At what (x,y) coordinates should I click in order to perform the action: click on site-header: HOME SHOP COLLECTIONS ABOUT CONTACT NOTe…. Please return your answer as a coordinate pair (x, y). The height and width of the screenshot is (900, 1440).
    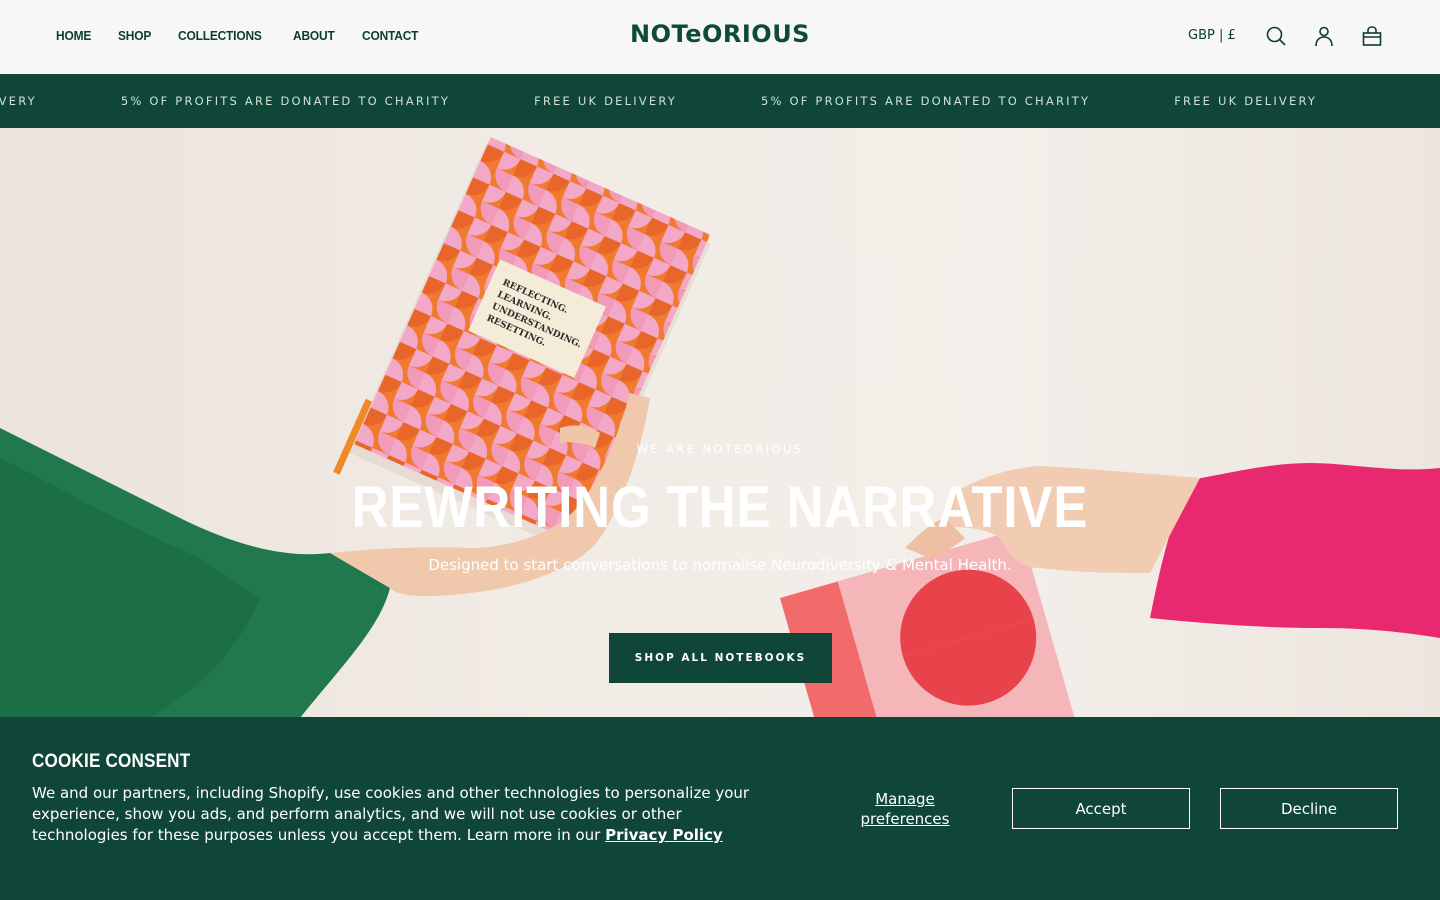
    Looking at the image, I should click on (720, 37).